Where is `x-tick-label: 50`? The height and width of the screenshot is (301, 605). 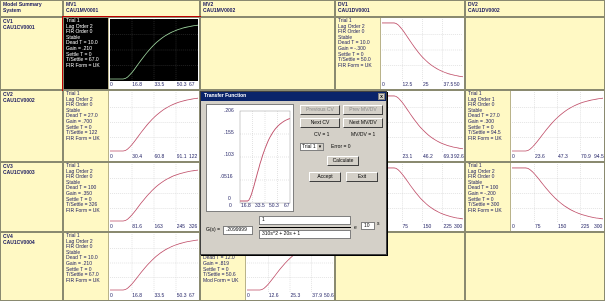 x-tick-label: 50 is located at coordinates (457, 85).